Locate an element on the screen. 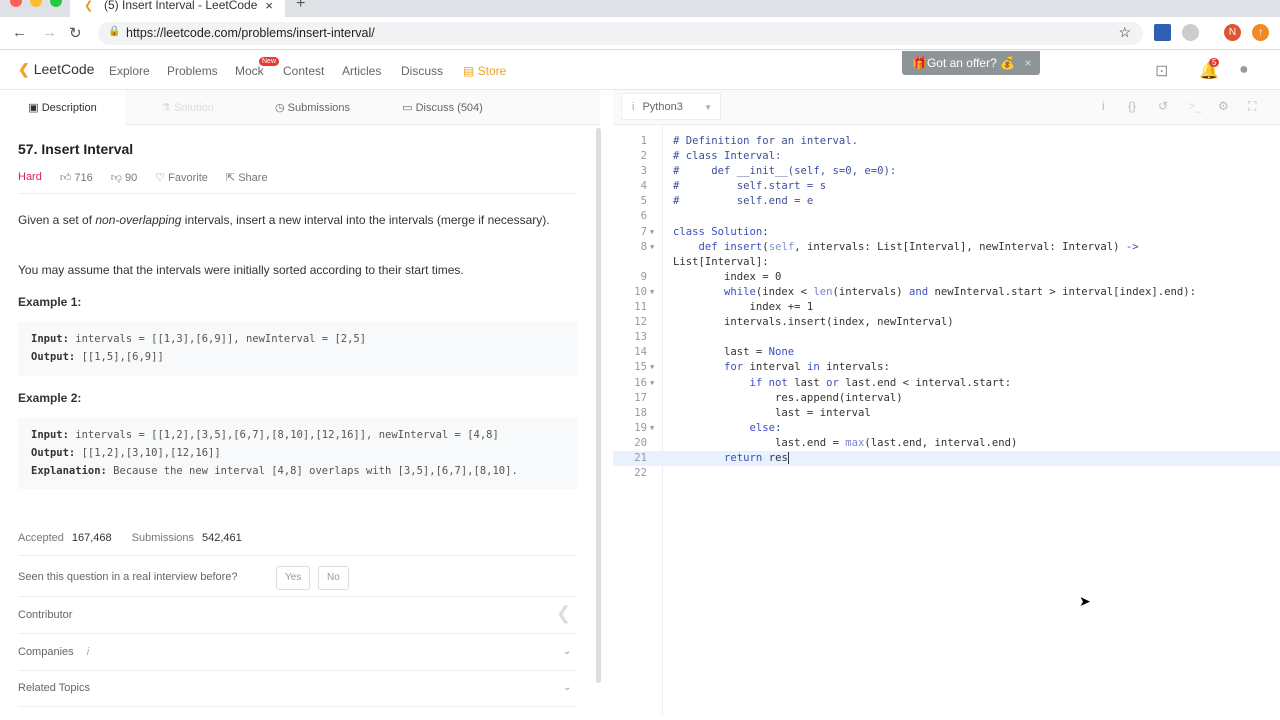  like-button: 👍︎ 716 is located at coordinates (76, 177).